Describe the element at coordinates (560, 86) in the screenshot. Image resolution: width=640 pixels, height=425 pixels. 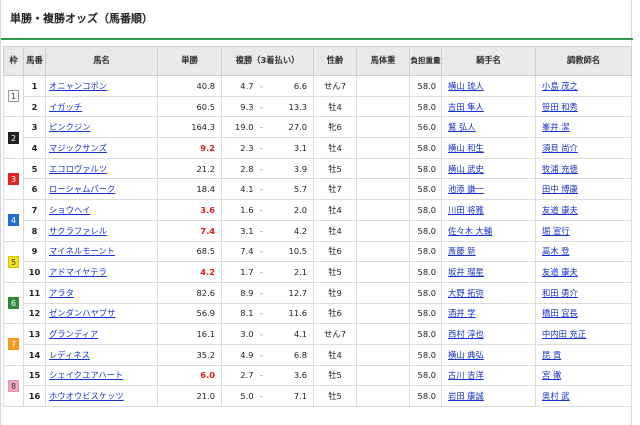
I see `trainer-link: 小島 茂之` at that location.